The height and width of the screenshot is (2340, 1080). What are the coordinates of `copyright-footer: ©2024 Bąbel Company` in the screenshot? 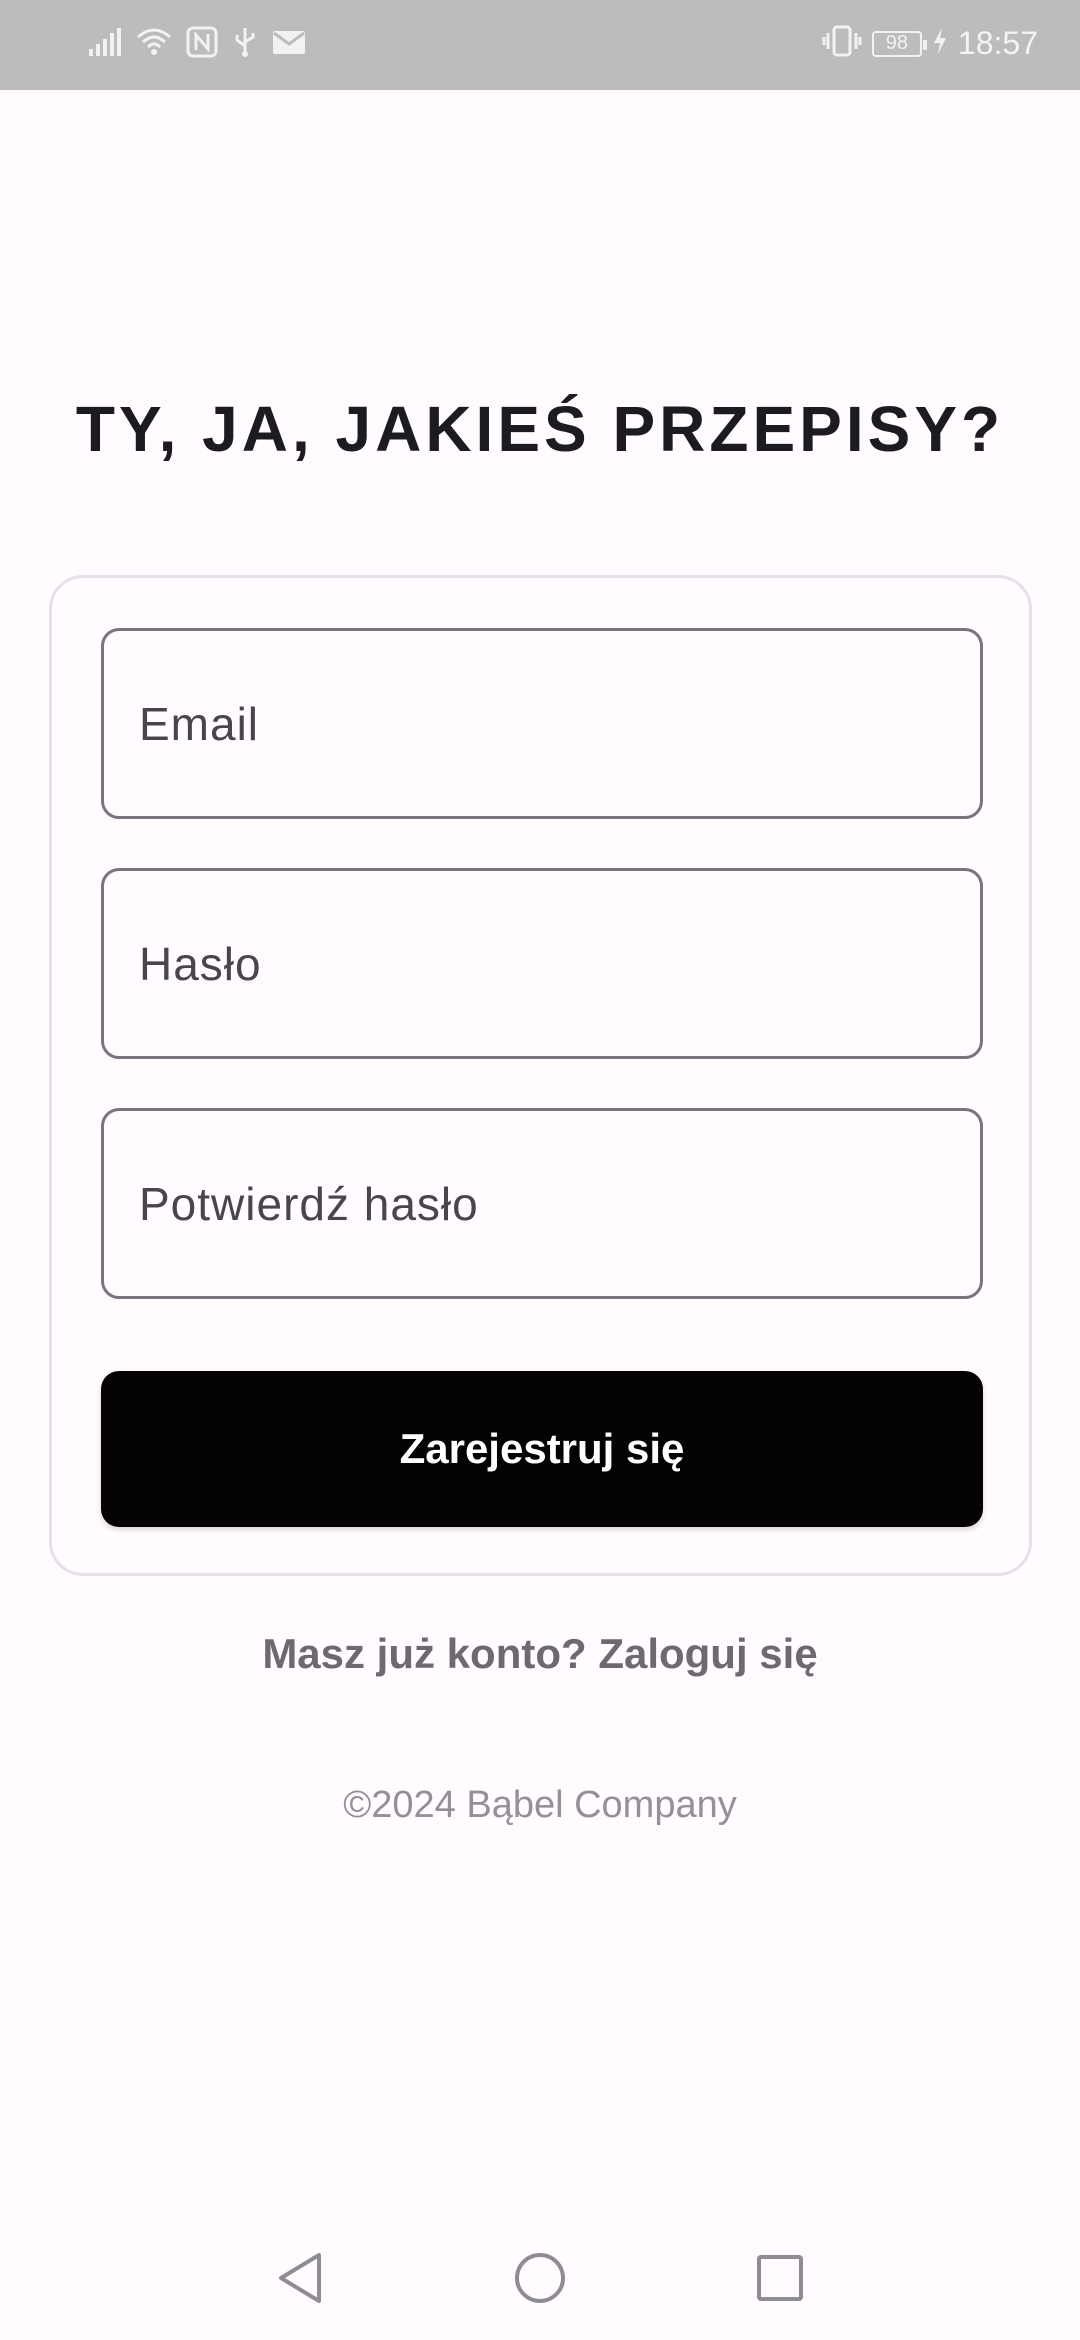 It's located at (540, 1805).